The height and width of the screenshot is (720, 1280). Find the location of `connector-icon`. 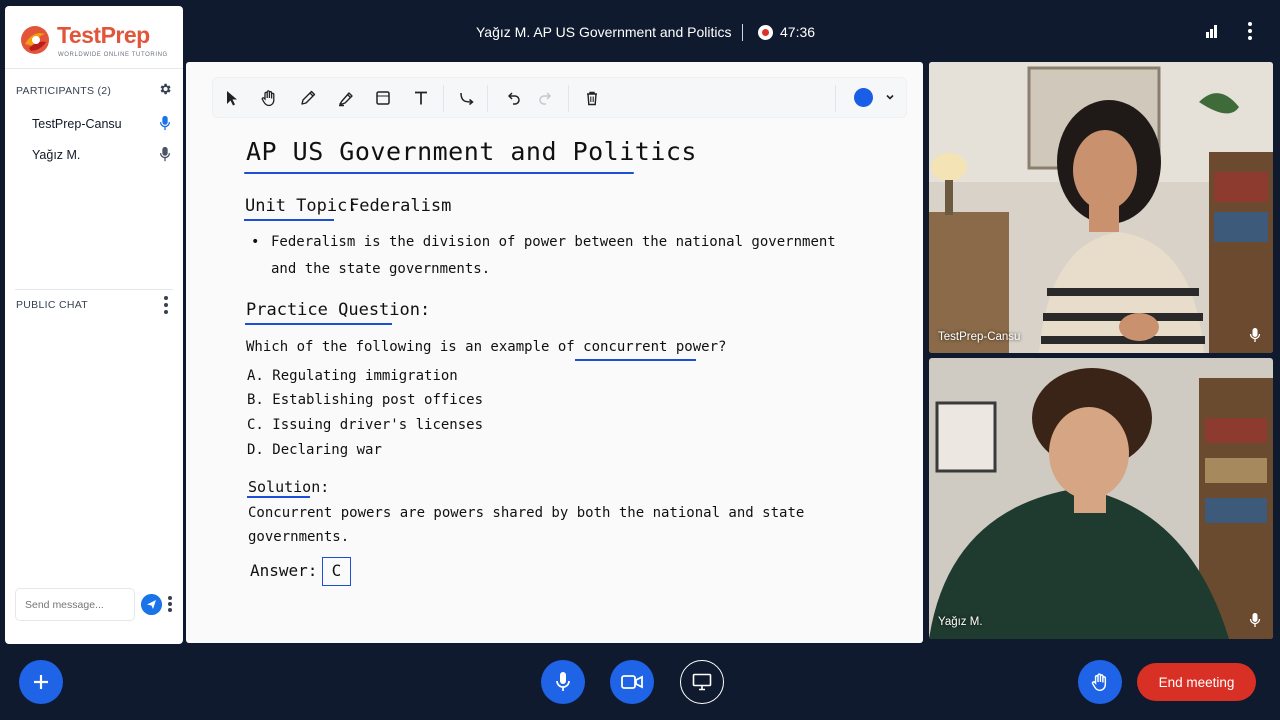

connector-icon is located at coordinates (467, 98).